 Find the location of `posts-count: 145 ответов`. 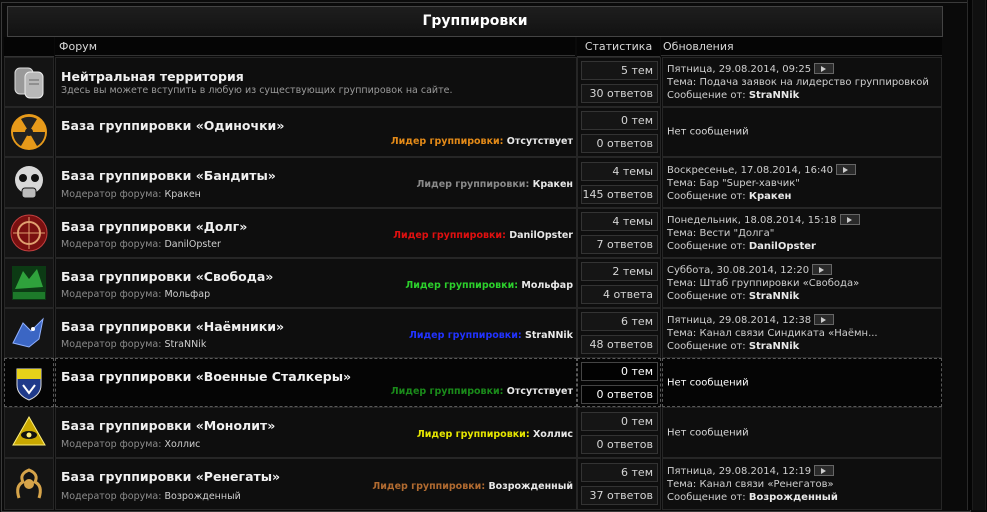

posts-count: 145 ответов is located at coordinates (619, 194).